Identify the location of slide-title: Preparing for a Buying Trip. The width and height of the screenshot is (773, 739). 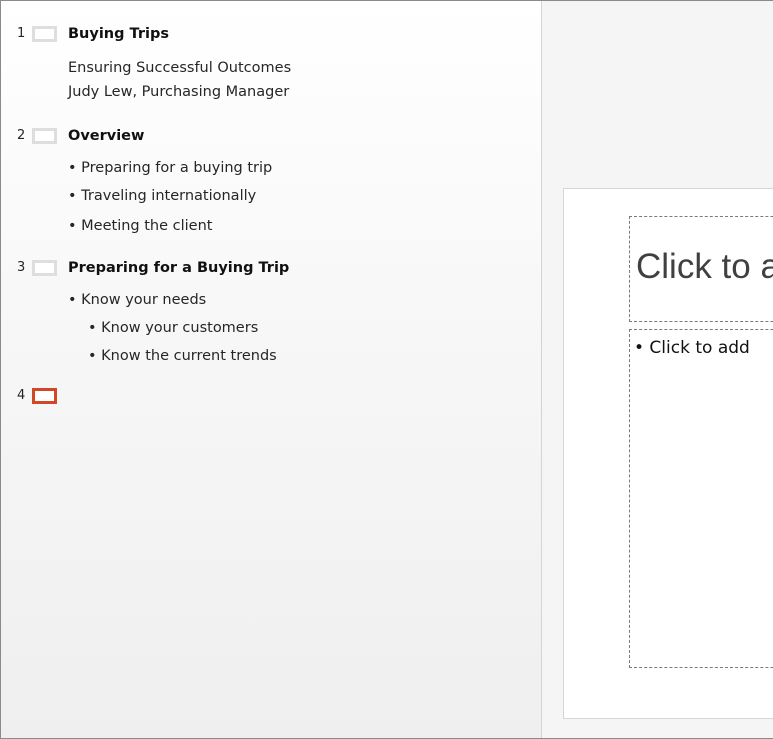
(178, 268).